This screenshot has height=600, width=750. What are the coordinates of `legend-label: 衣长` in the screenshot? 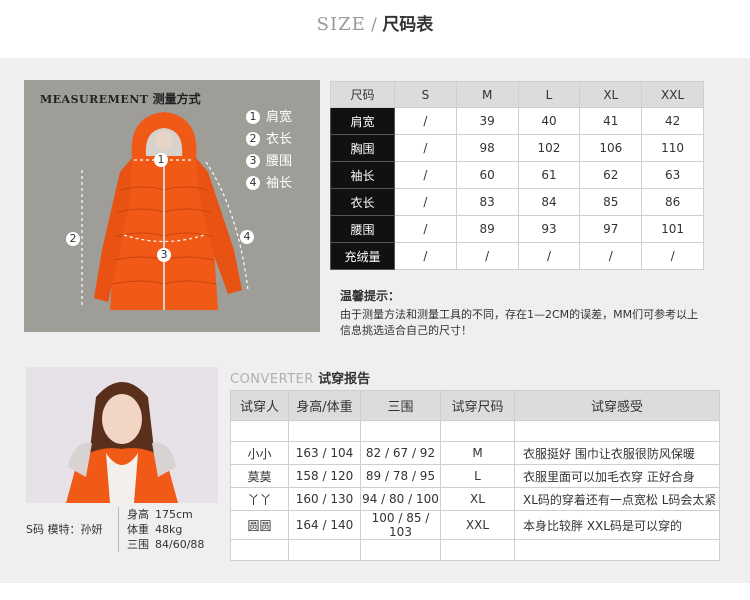 It's located at (279, 139).